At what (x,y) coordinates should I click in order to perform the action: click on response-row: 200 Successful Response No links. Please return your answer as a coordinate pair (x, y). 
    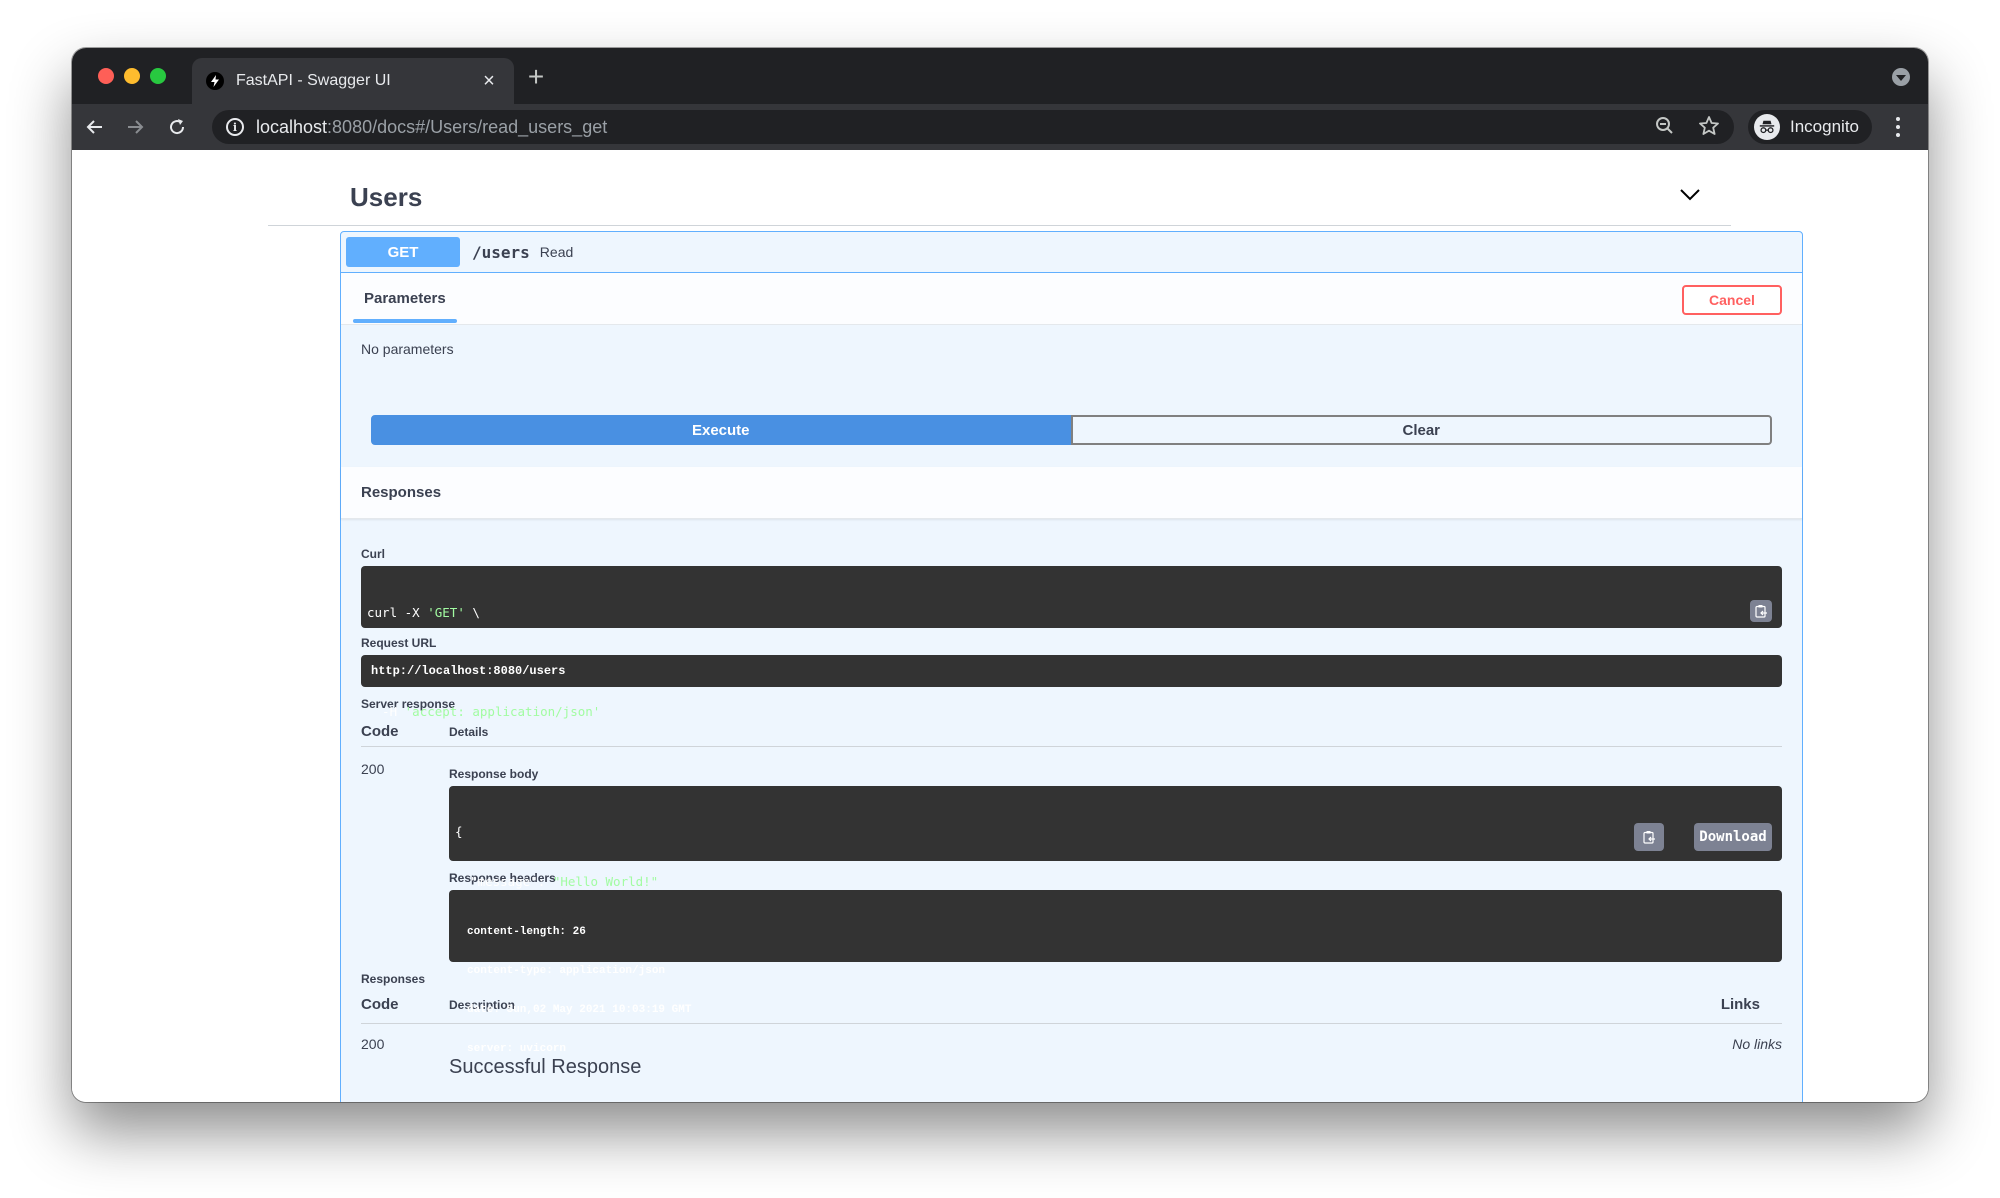
    Looking at the image, I should click on (1071, 1051).